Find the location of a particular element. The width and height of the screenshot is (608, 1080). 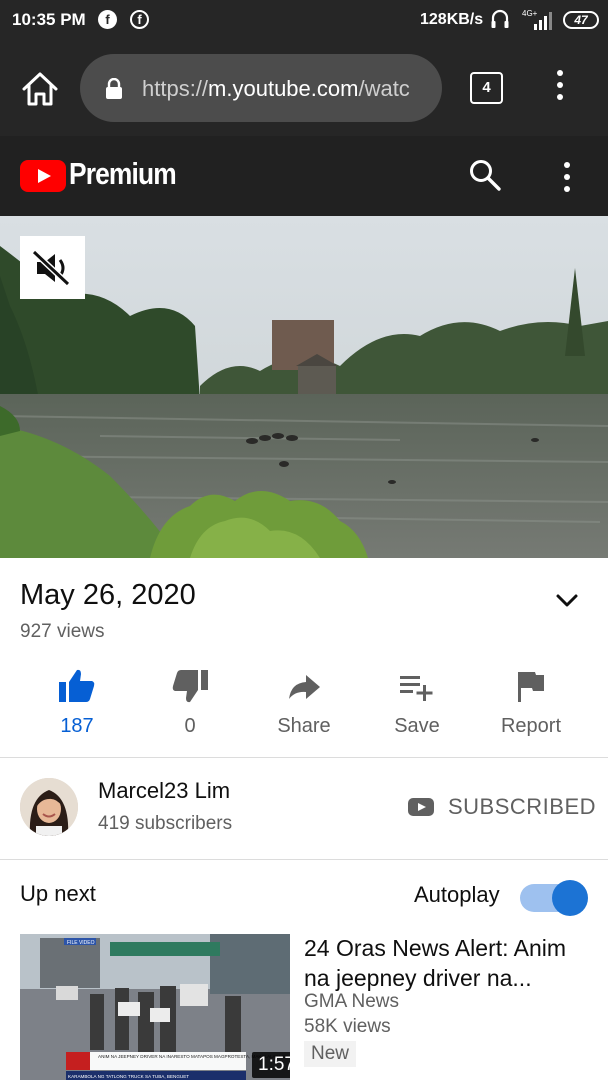

signal-icon: 4G+ is located at coordinates (537, 19).